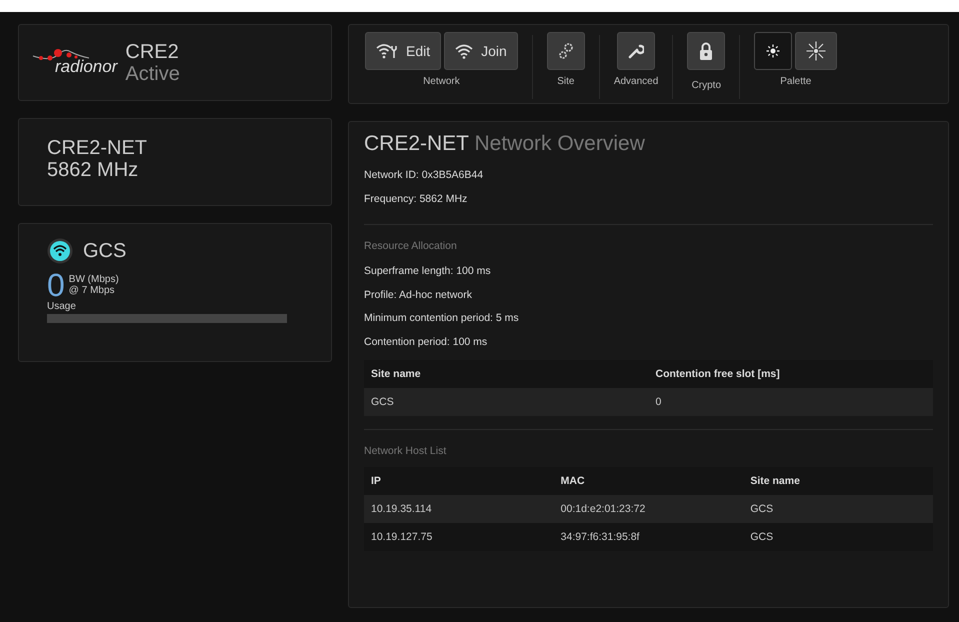 This screenshot has width=959, height=622. Describe the element at coordinates (459, 509) in the screenshot. I see `table-cell: 10.19.35.114` at that location.